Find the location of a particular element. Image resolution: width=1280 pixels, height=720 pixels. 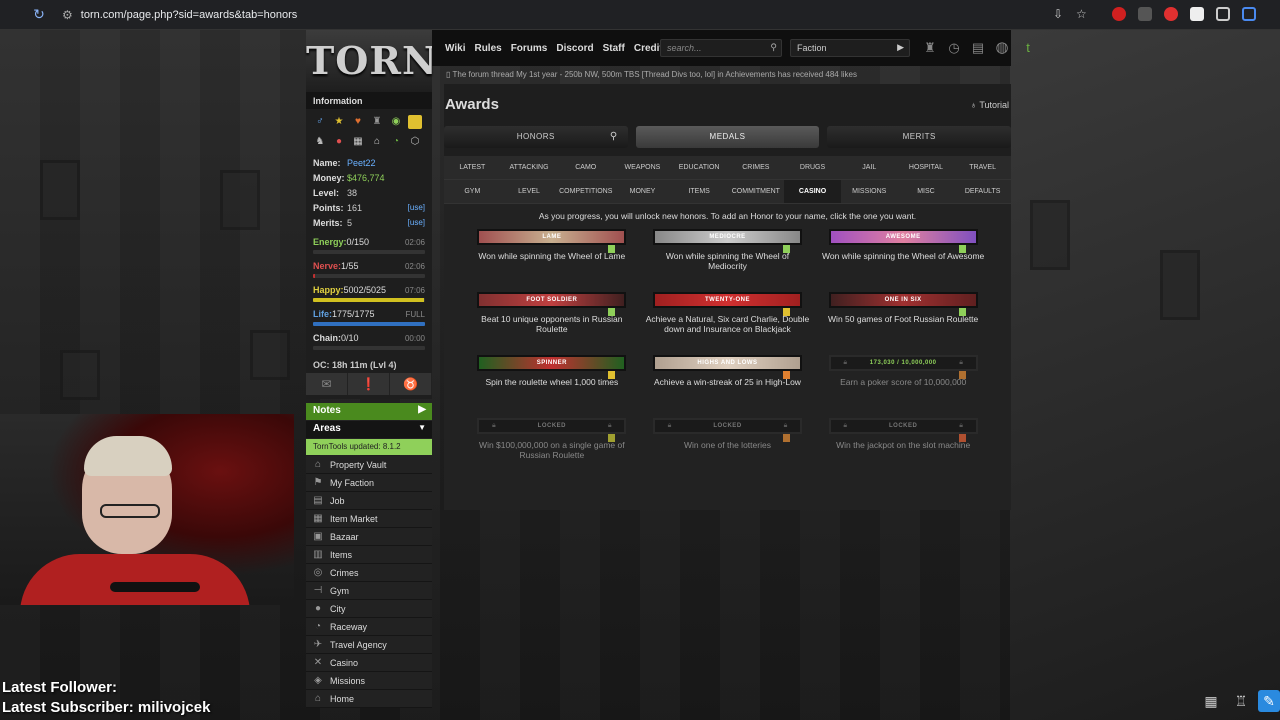

category-tab: GYM is located at coordinates (472, 192).